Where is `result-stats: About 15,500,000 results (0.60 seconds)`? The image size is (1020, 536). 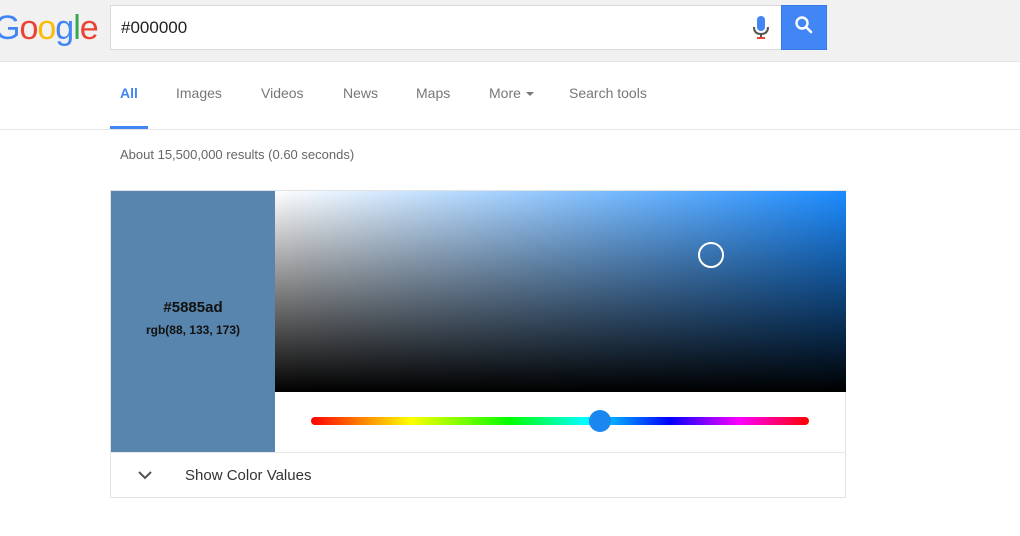
result-stats: About 15,500,000 results (0.60 seconds) is located at coordinates (237, 154).